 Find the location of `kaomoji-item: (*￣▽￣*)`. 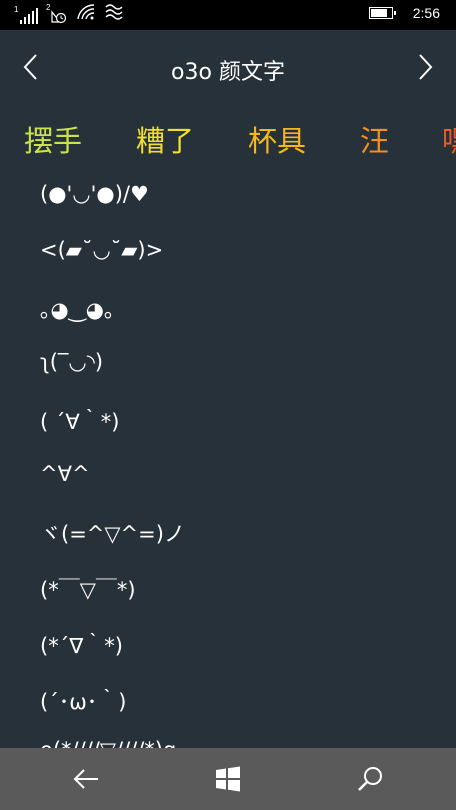

kaomoji-item: (*￣▽￣*) is located at coordinates (88, 589).